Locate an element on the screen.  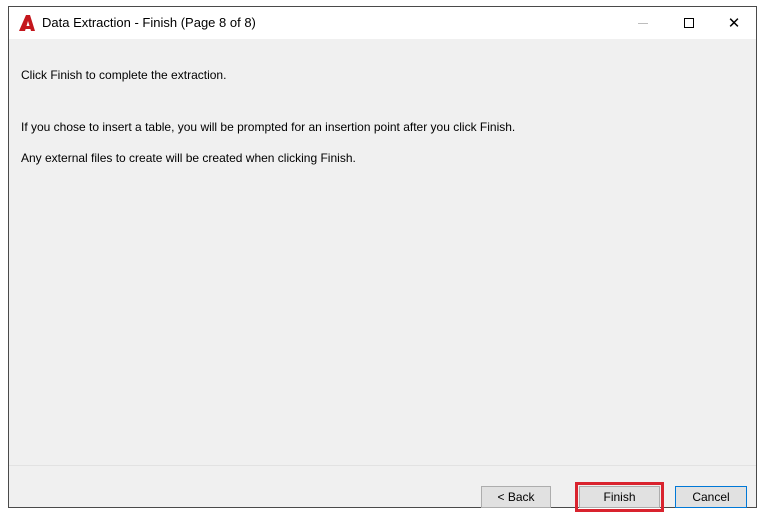
minimize-icon is located at coordinates (643, 23).